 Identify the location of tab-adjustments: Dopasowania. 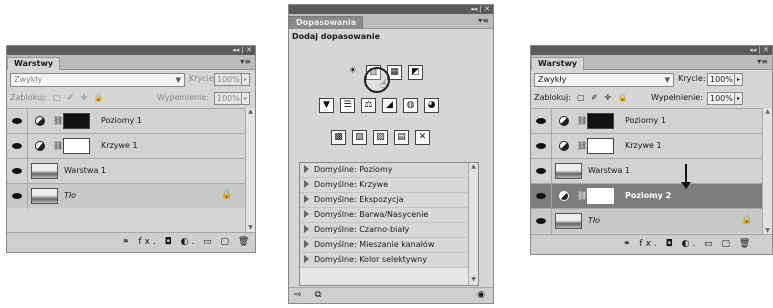
(326, 22).